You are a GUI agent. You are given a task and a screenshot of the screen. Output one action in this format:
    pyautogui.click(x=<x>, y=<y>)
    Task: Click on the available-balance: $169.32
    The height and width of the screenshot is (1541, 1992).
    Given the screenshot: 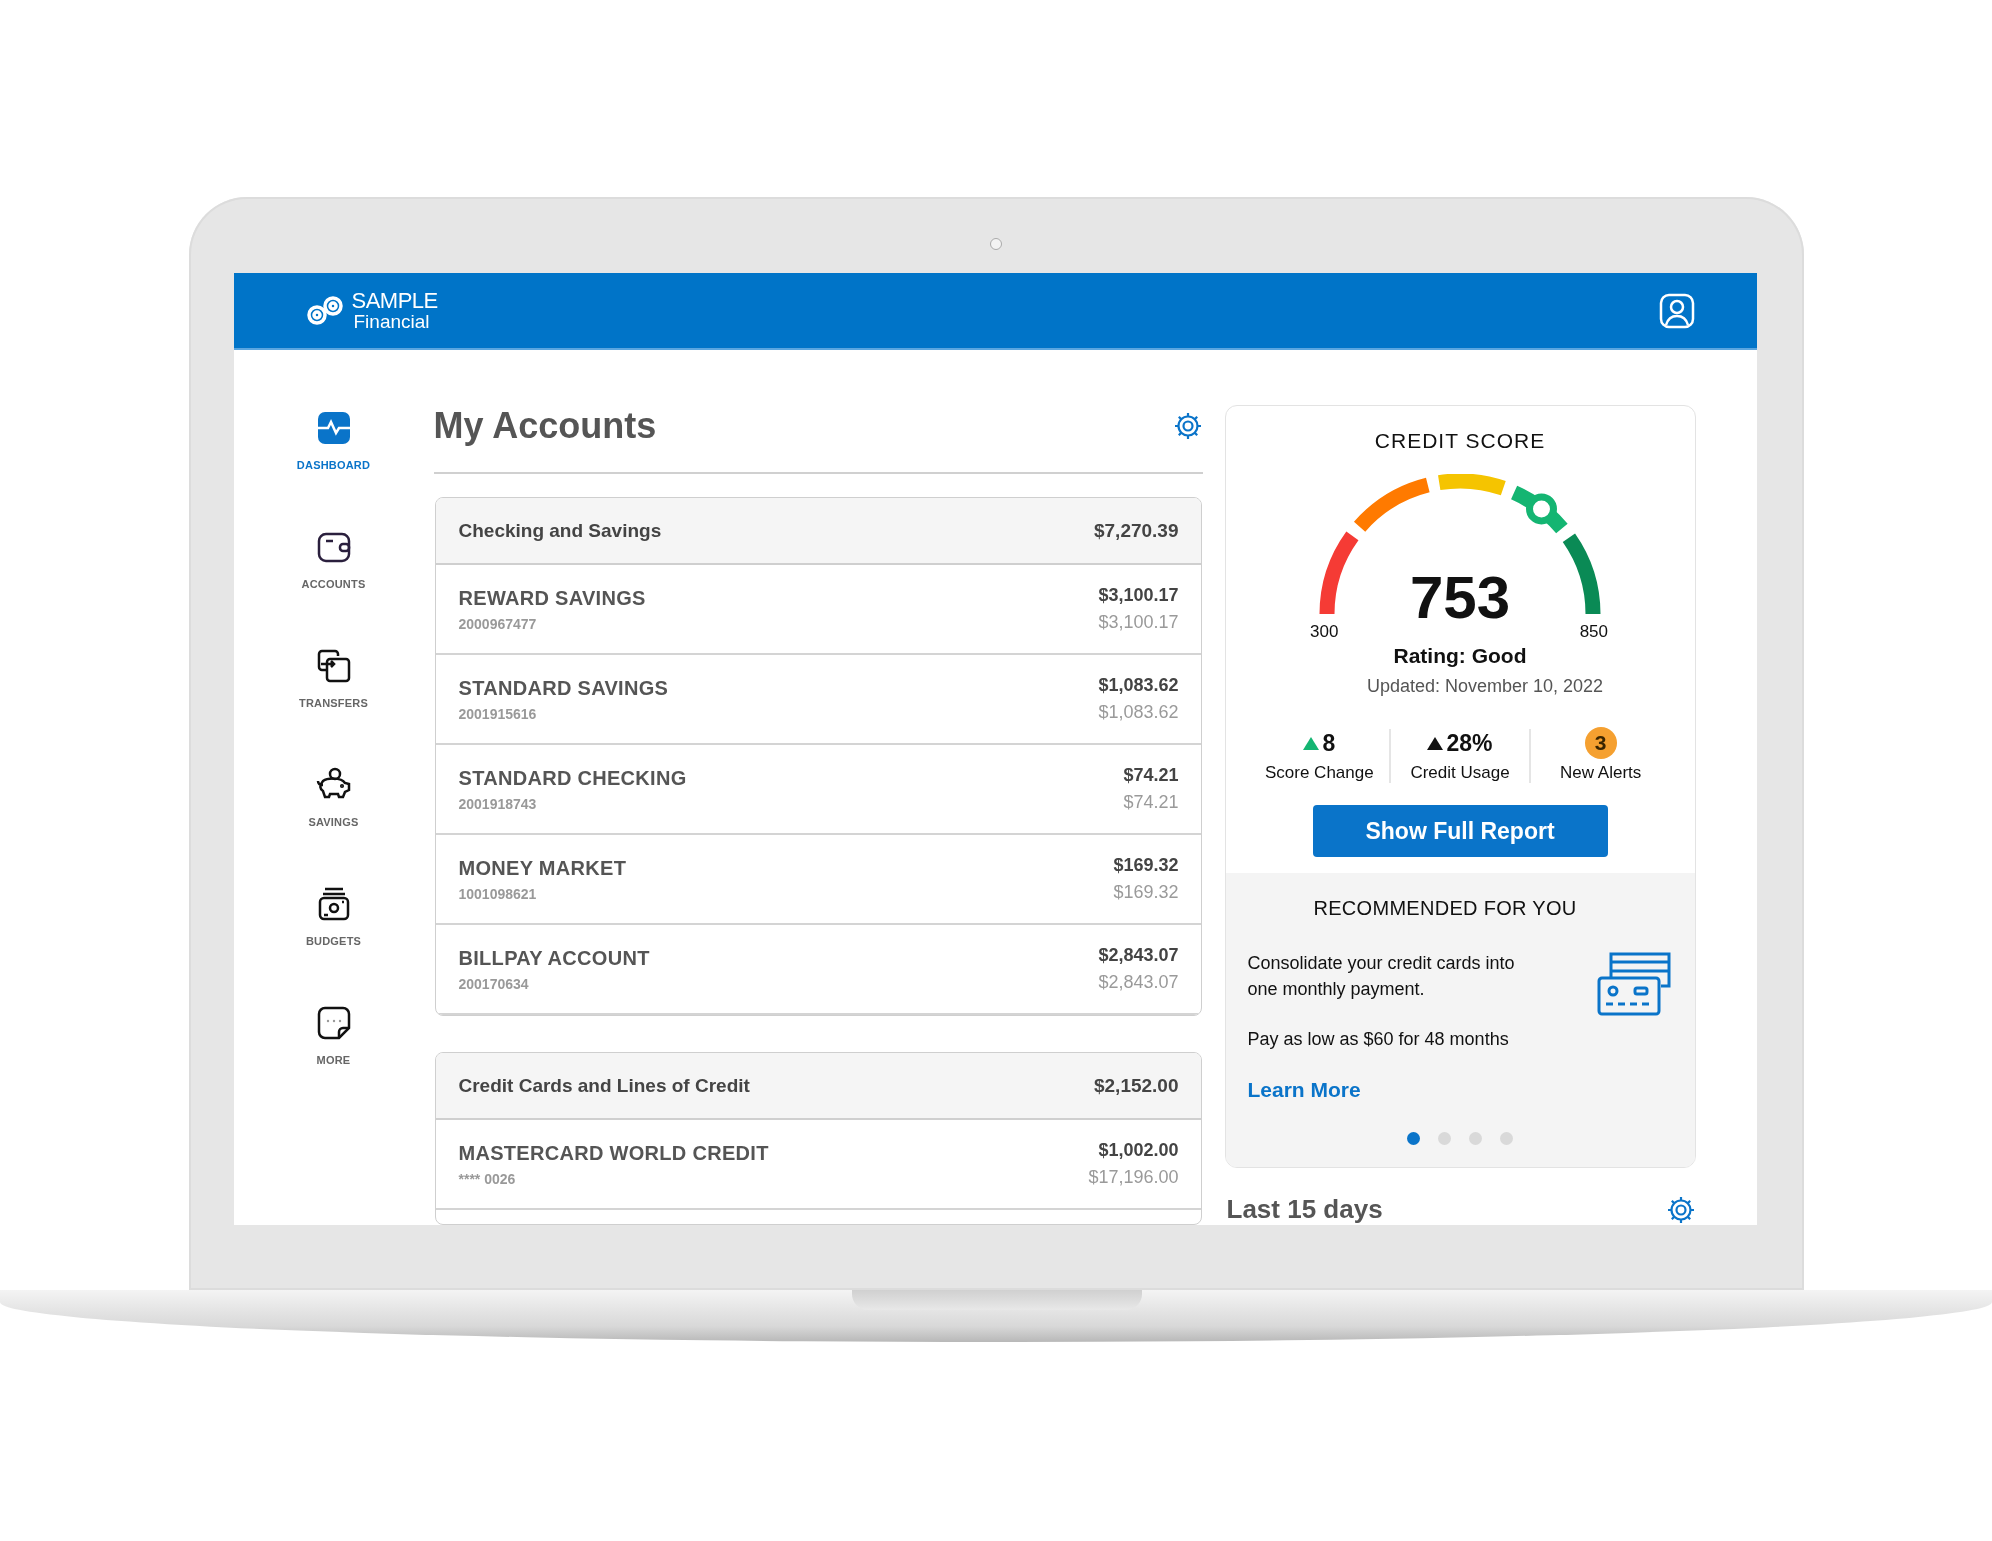 What is the action you would take?
    pyautogui.click(x=1146, y=892)
    